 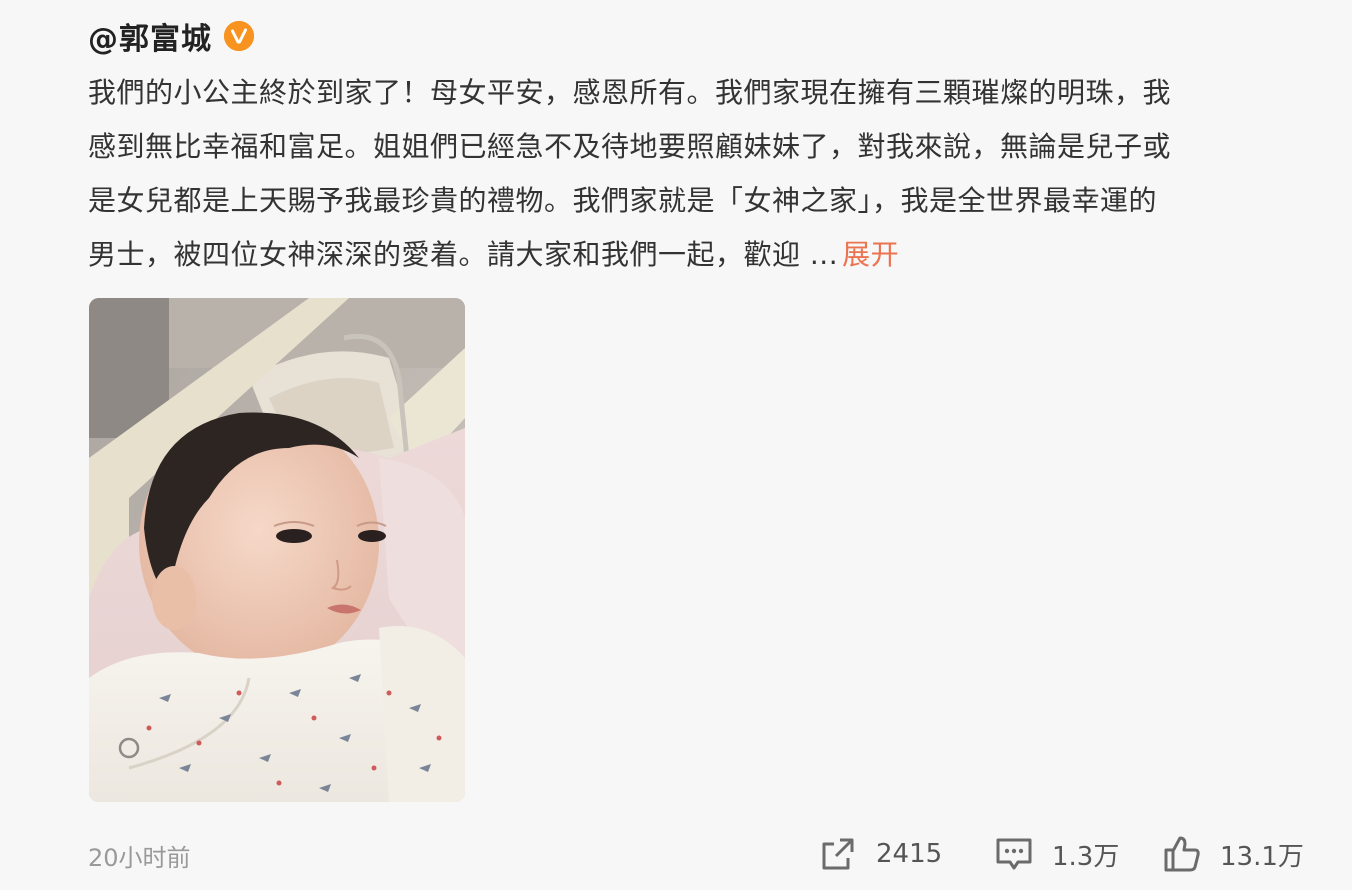 I want to click on comment-button: 1.3万, so click(x=1056, y=854).